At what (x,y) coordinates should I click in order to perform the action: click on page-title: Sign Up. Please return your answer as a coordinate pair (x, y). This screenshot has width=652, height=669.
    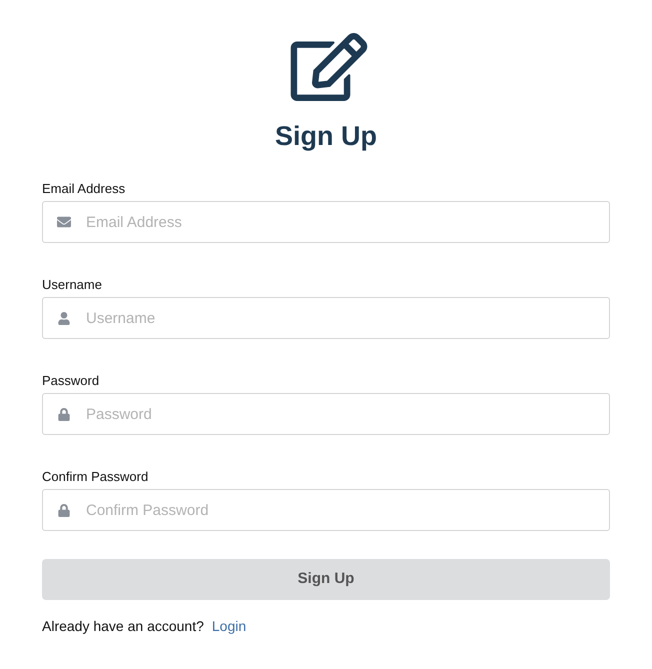
    Looking at the image, I should click on (326, 136).